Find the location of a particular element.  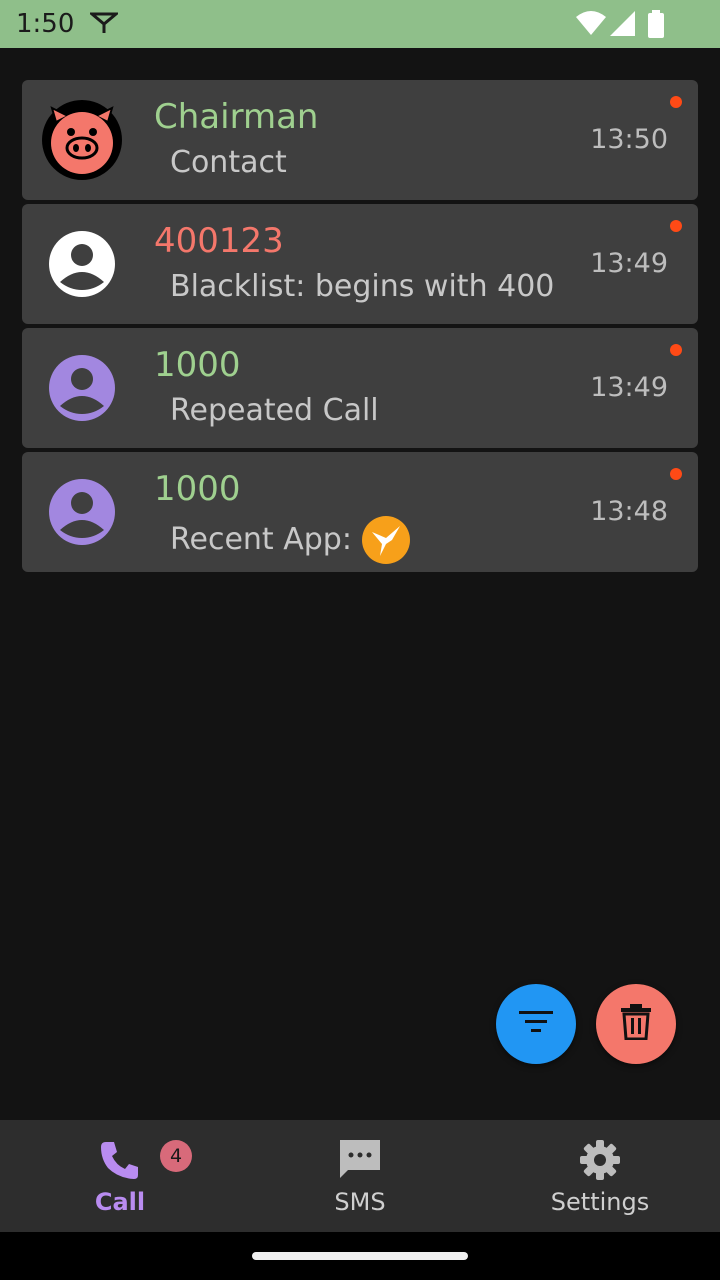

call-reason: Recent App: is located at coordinates (290, 540).